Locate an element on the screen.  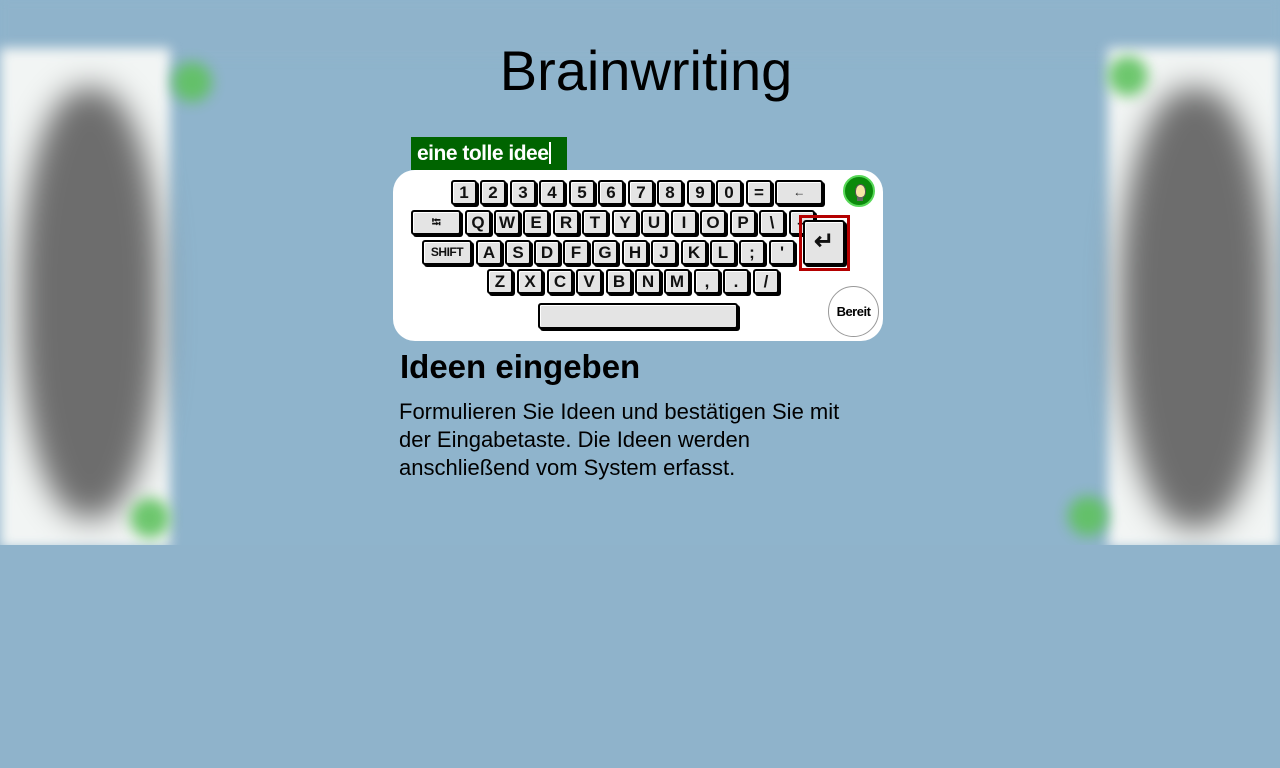
key-row1-5: 6 is located at coordinates (611, 192).